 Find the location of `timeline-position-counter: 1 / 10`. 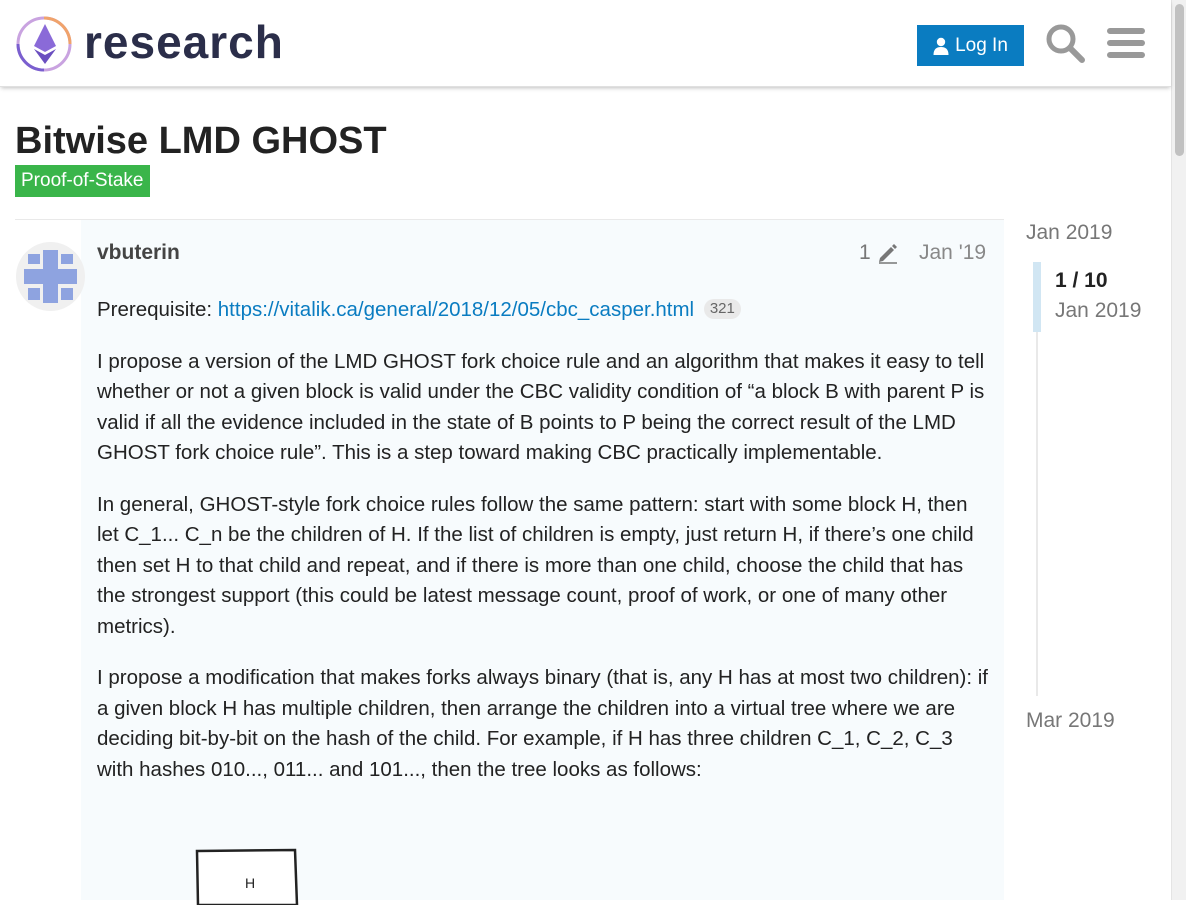

timeline-position-counter: 1 / 10 is located at coordinates (1081, 280).